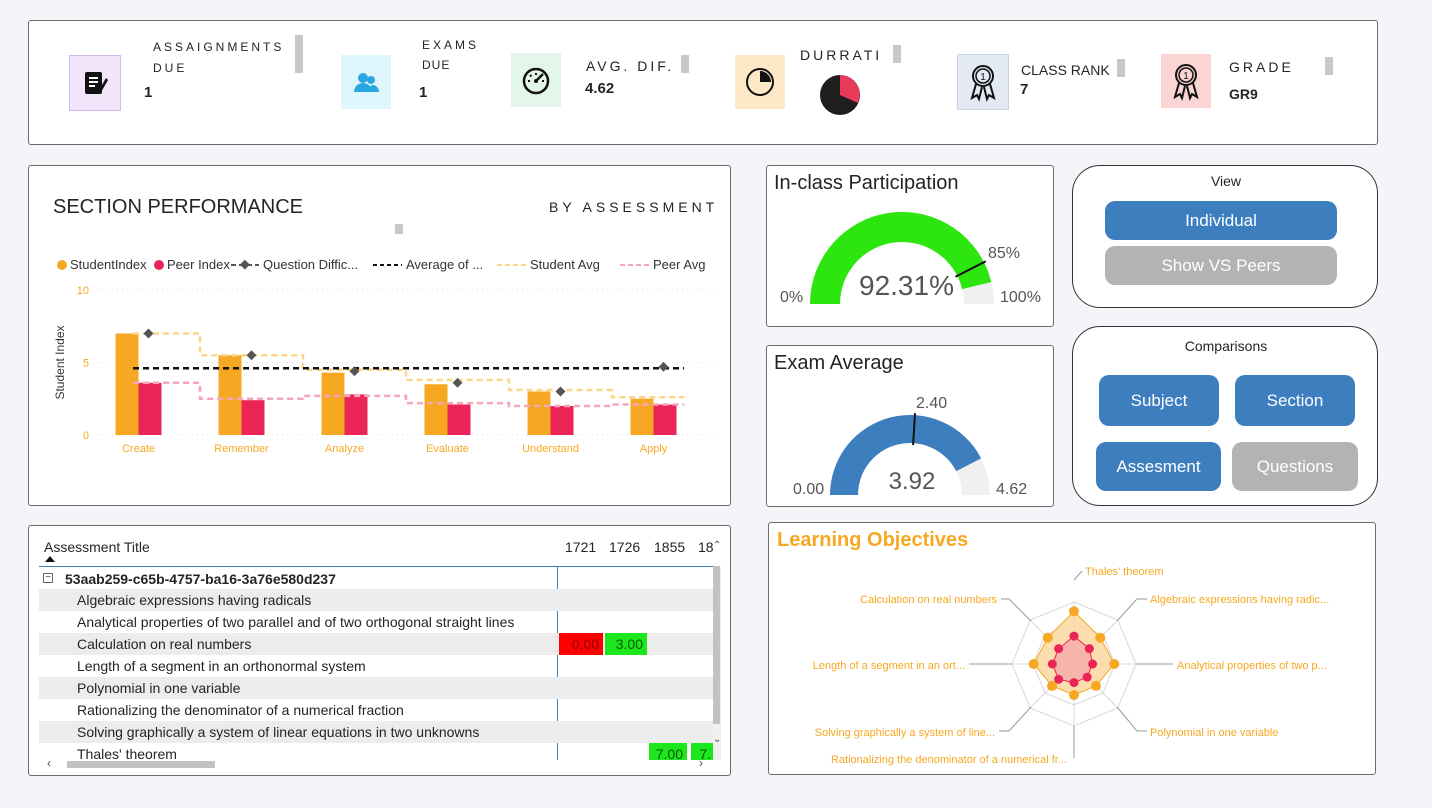  What do you see at coordinates (170, 68) in the screenshot?
I see `assignments-label-due: DUE` at bounding box center [170, 68].